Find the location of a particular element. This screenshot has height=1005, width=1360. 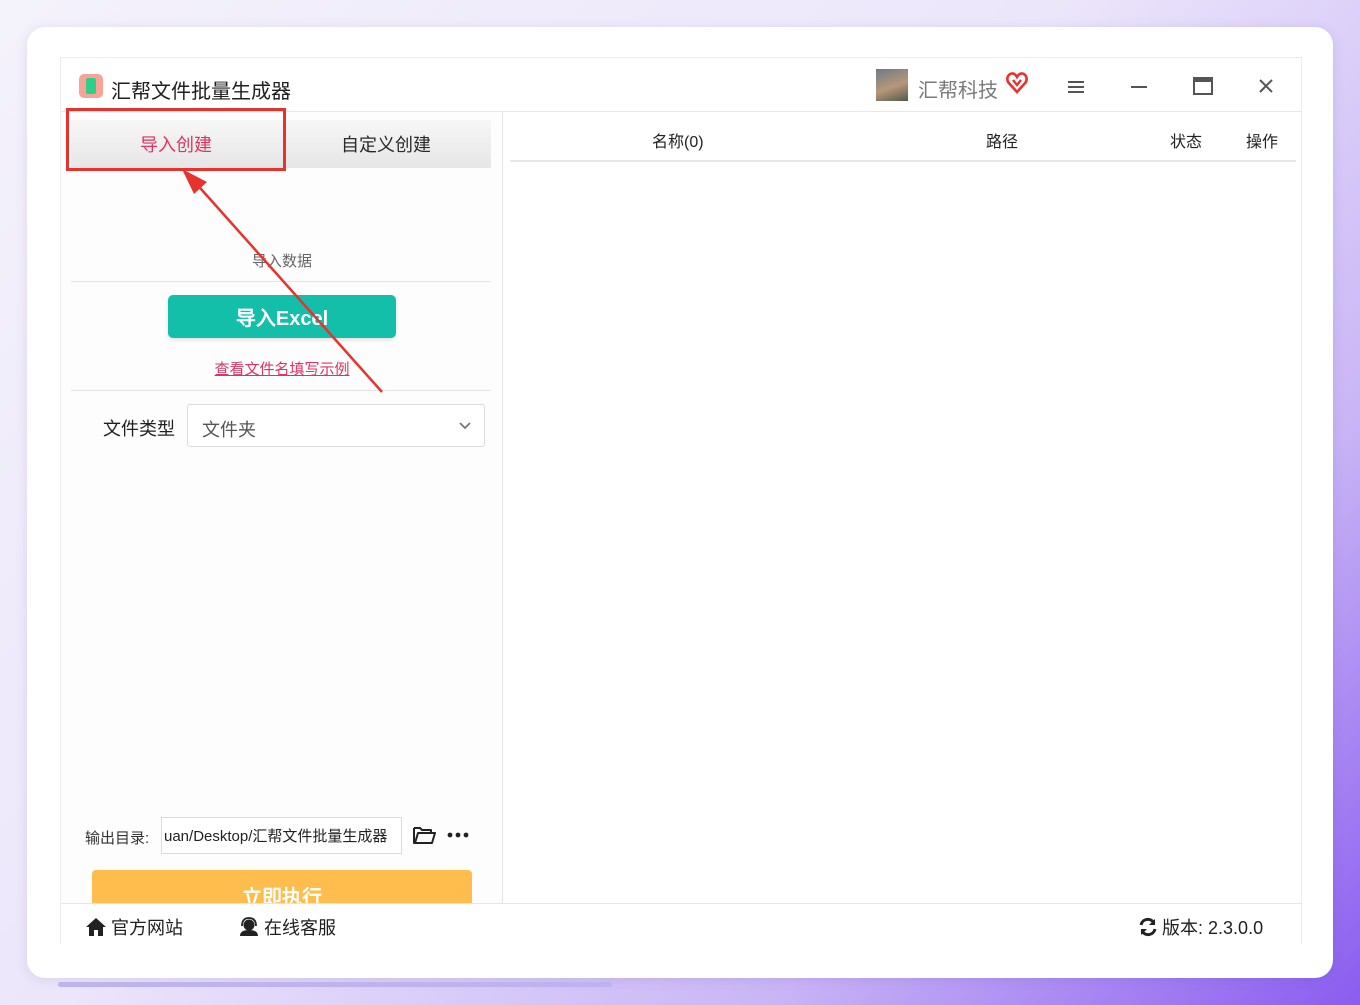

file-type-value: 文件夹 is located at coordinates (229, 430).